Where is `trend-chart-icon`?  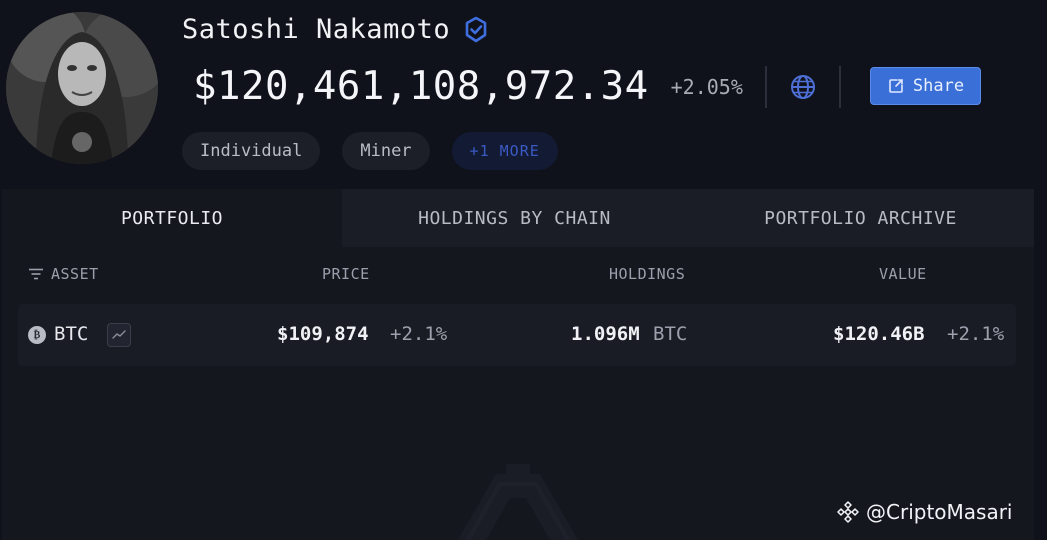
trend-chart-icon is located at coordinates (119, 334).